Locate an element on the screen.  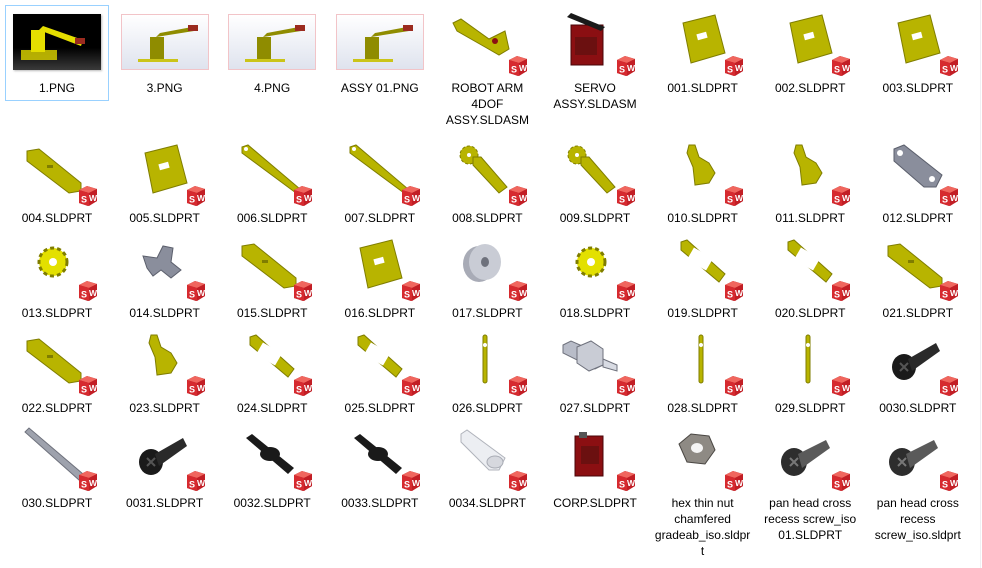
file-item: S W 030.SLDPRT is located at coordinates (57, 468).